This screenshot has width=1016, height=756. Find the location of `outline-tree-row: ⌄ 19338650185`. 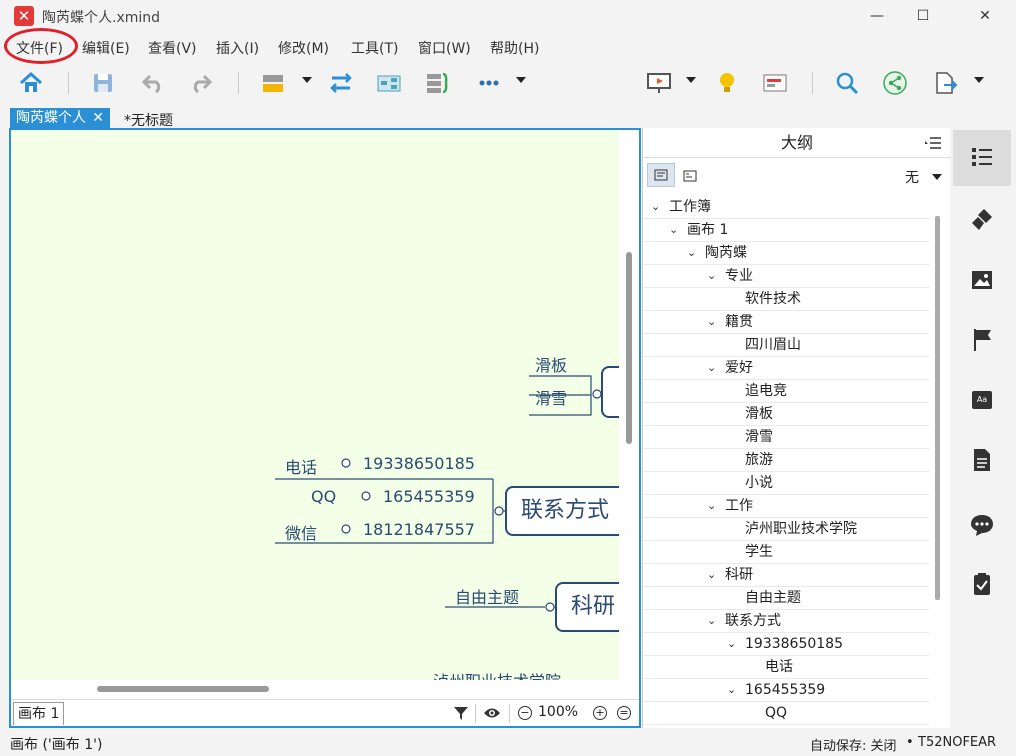

outline-tree-row: ⌄ 19338650185 is located at coordinates (786, 644).